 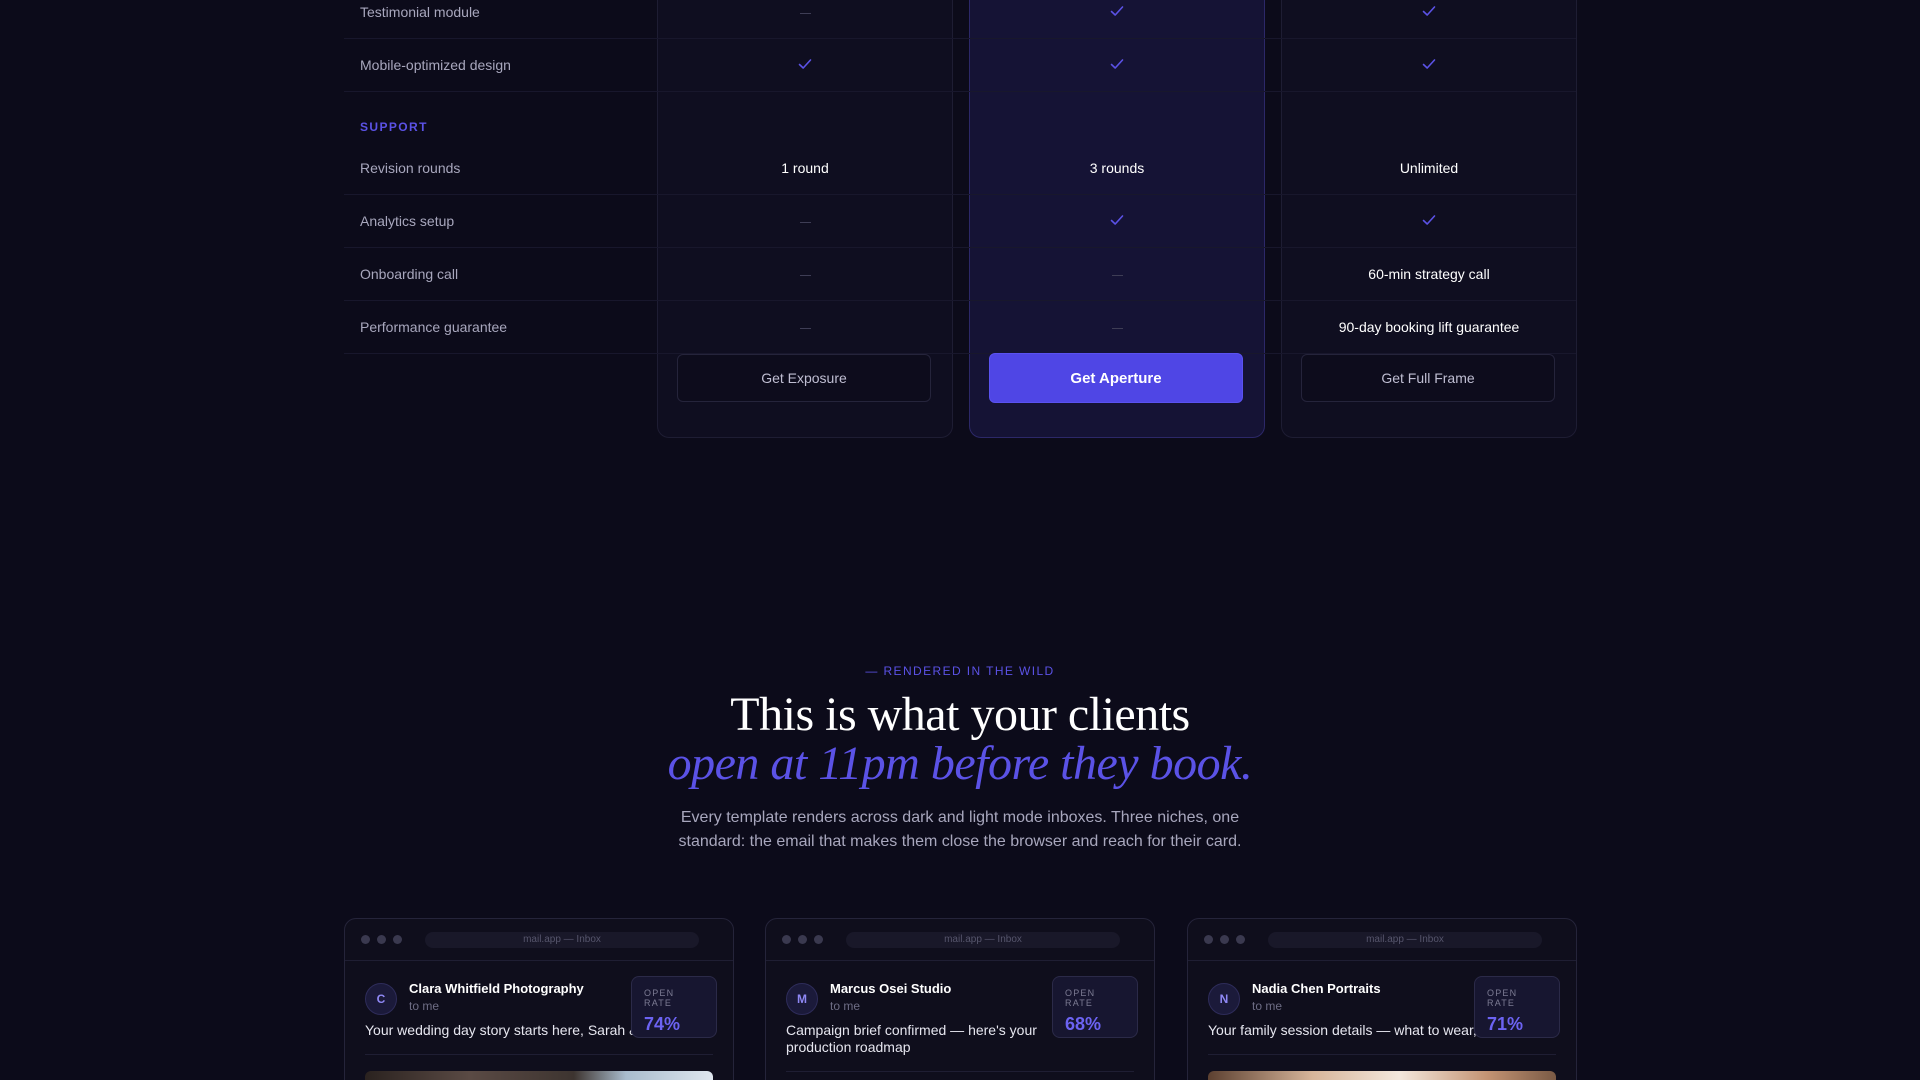 What do you see at coordinates (960, 117) in the screenshot?
I see `section-heading-row: SUPPORT` at bounding box center [960, 117].